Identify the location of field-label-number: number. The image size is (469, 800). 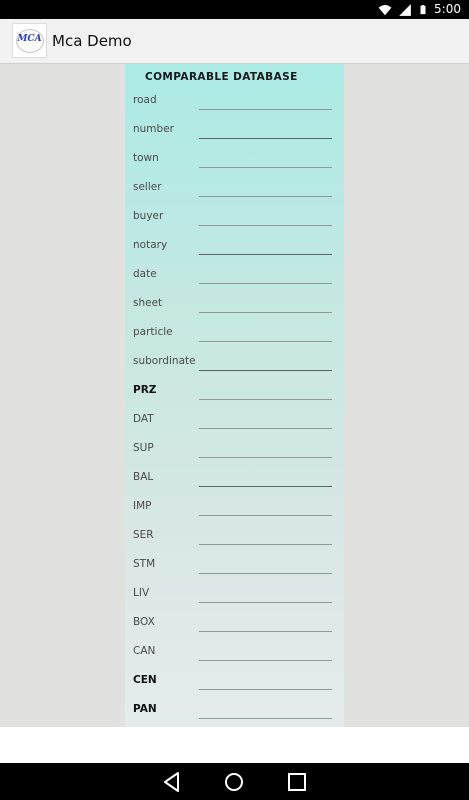
(153, 129).